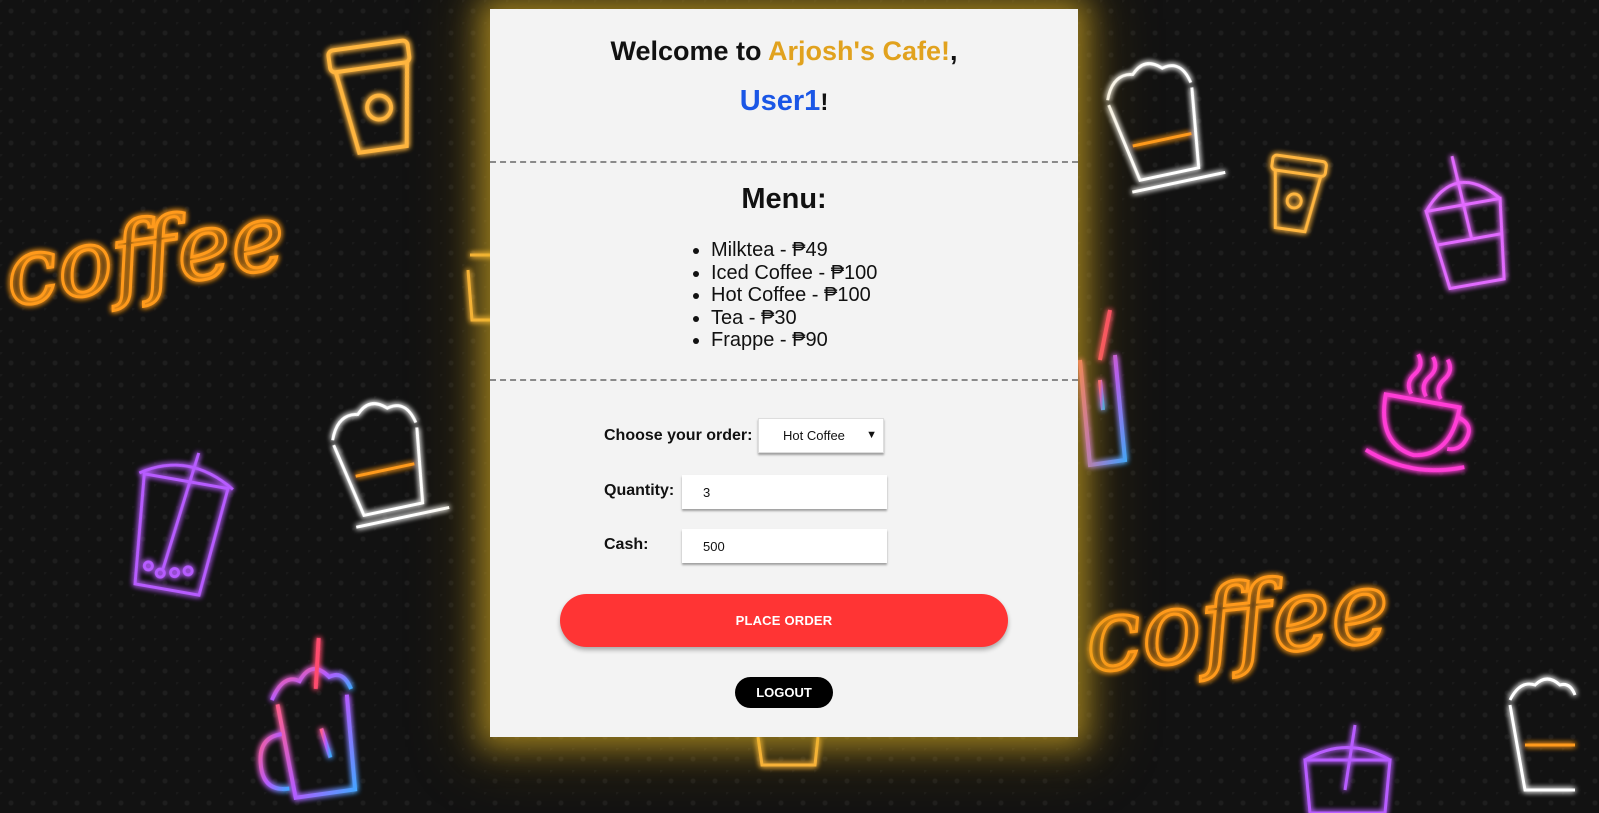 This screenshot has height=813, width=1599. I want to click on quantity-input: 3, so click(784, 492).